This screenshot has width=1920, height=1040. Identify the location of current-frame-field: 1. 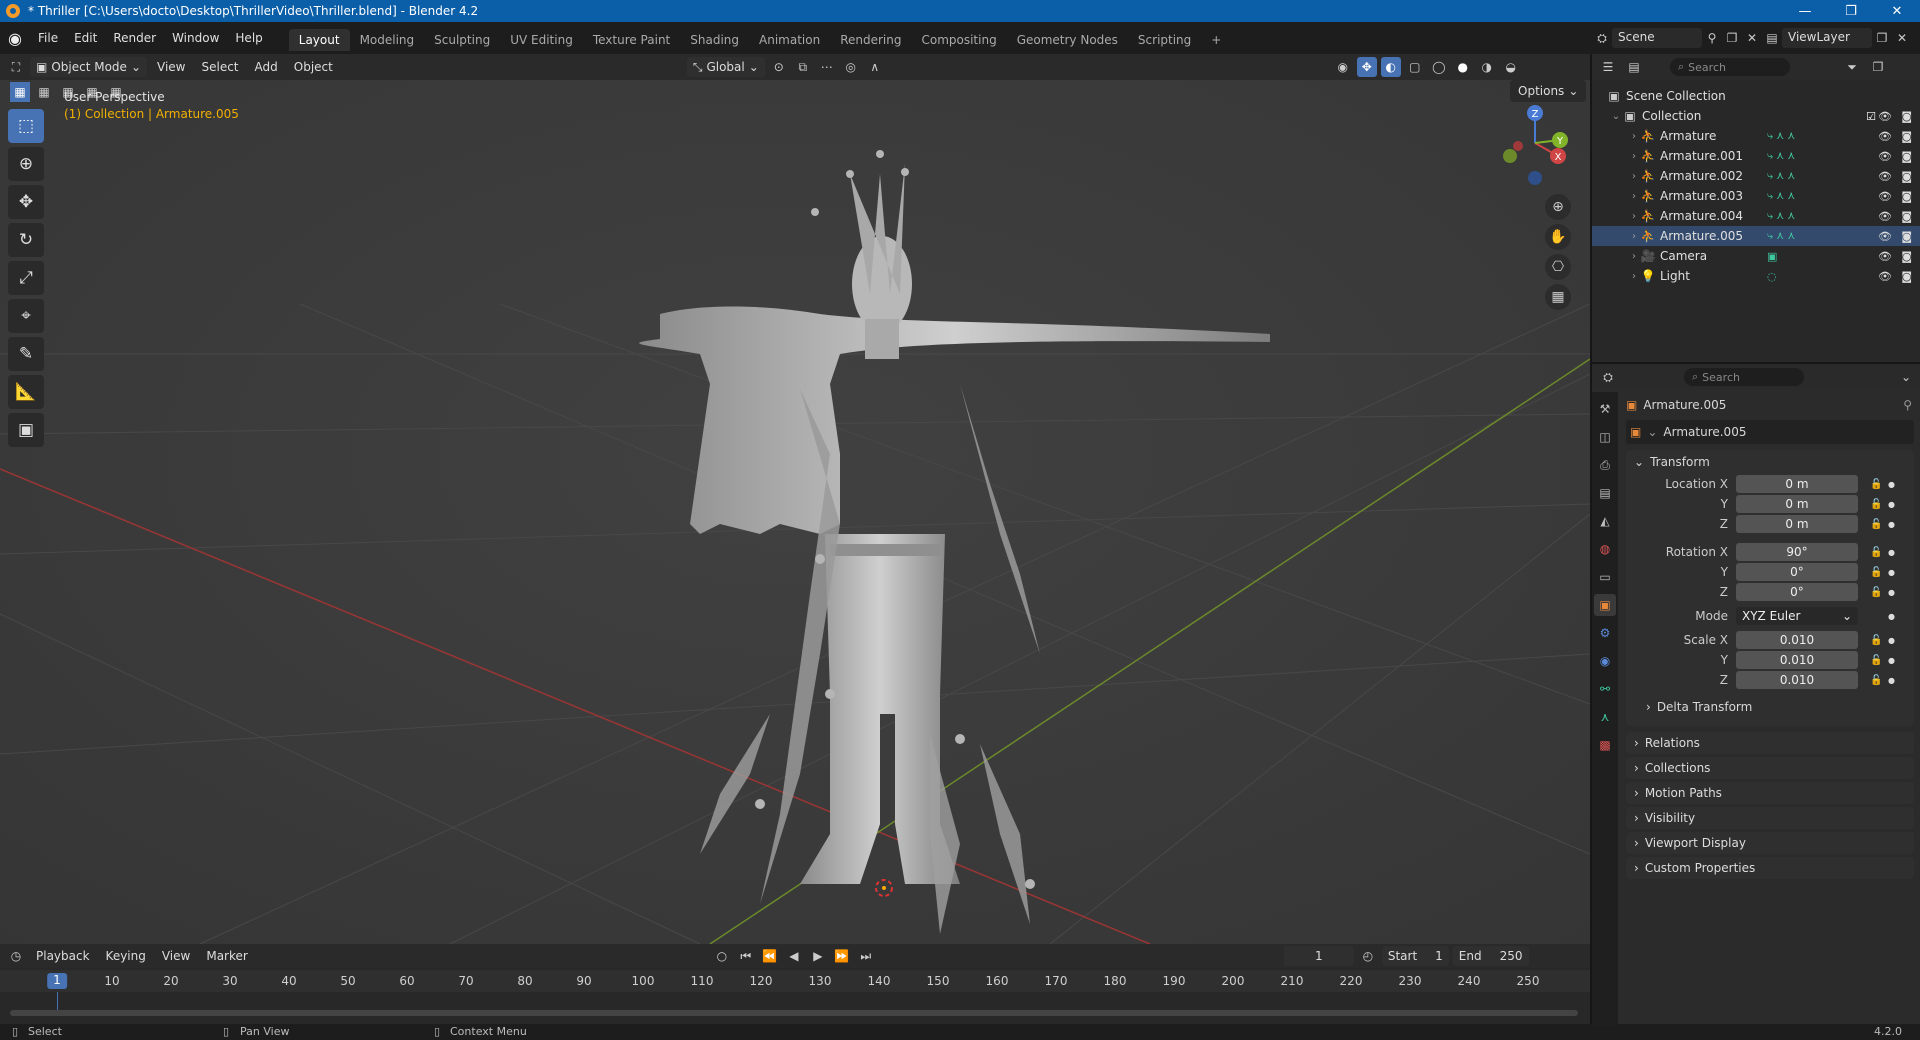
(1318, 956).